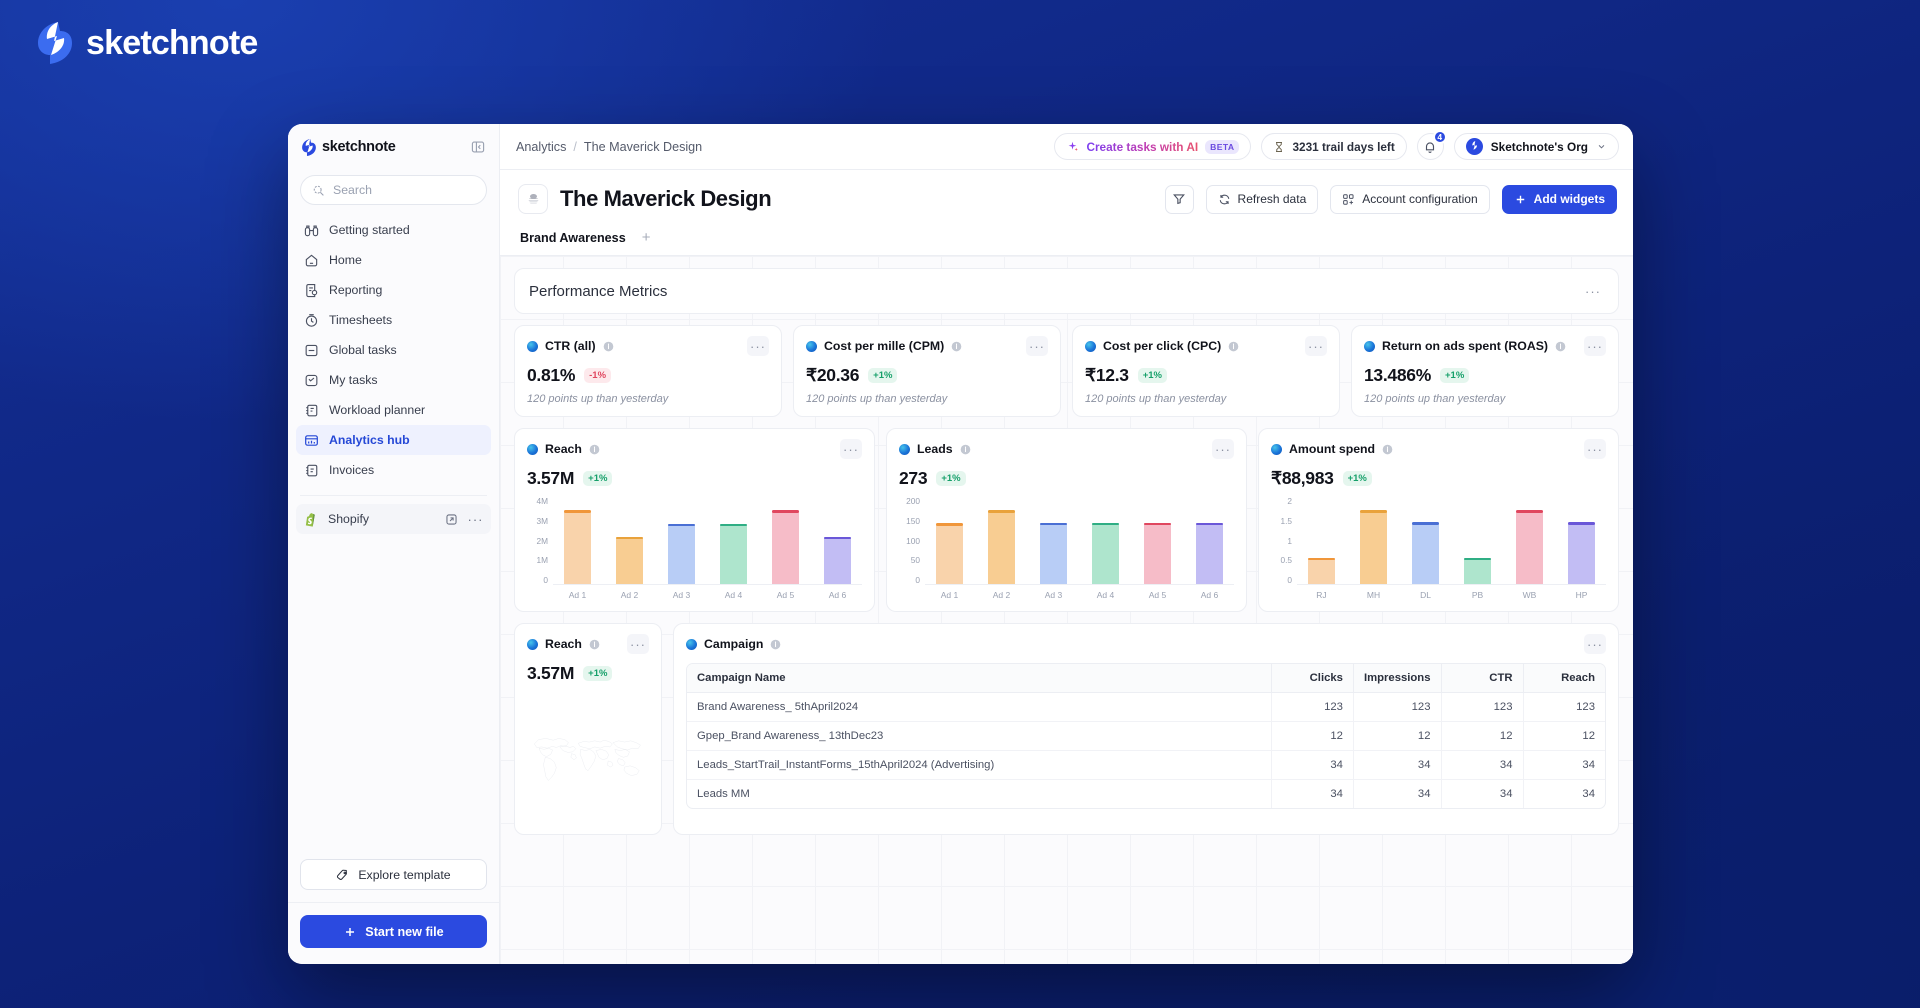  I want to click on create-tasks-with-ai-button: Create tasks with AI BETA, so click(1153, 146).